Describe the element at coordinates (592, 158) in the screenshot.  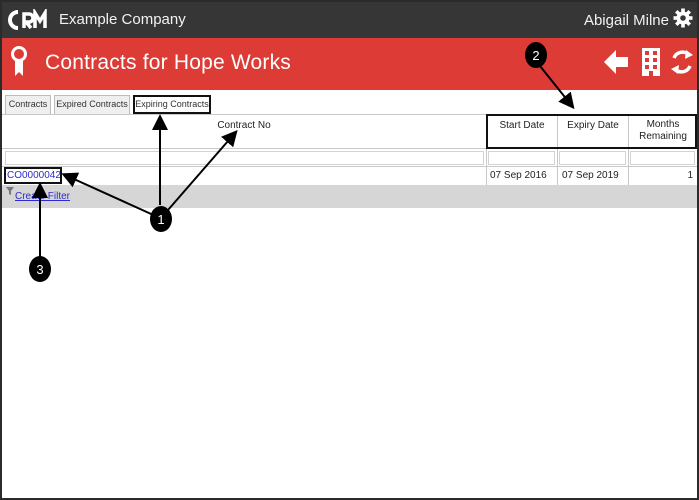
I see `filter-expiry-date-input` at that location.